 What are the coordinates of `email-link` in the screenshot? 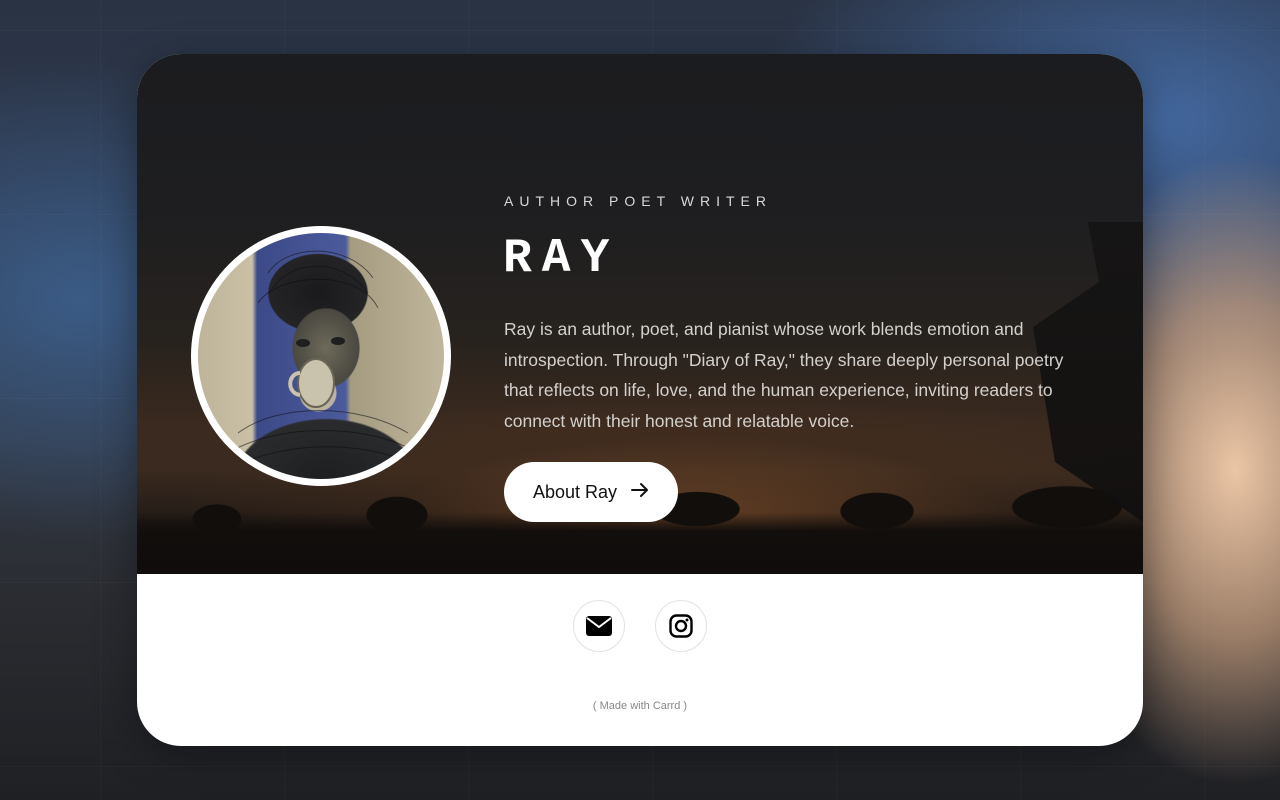 It's located at (599, 626).